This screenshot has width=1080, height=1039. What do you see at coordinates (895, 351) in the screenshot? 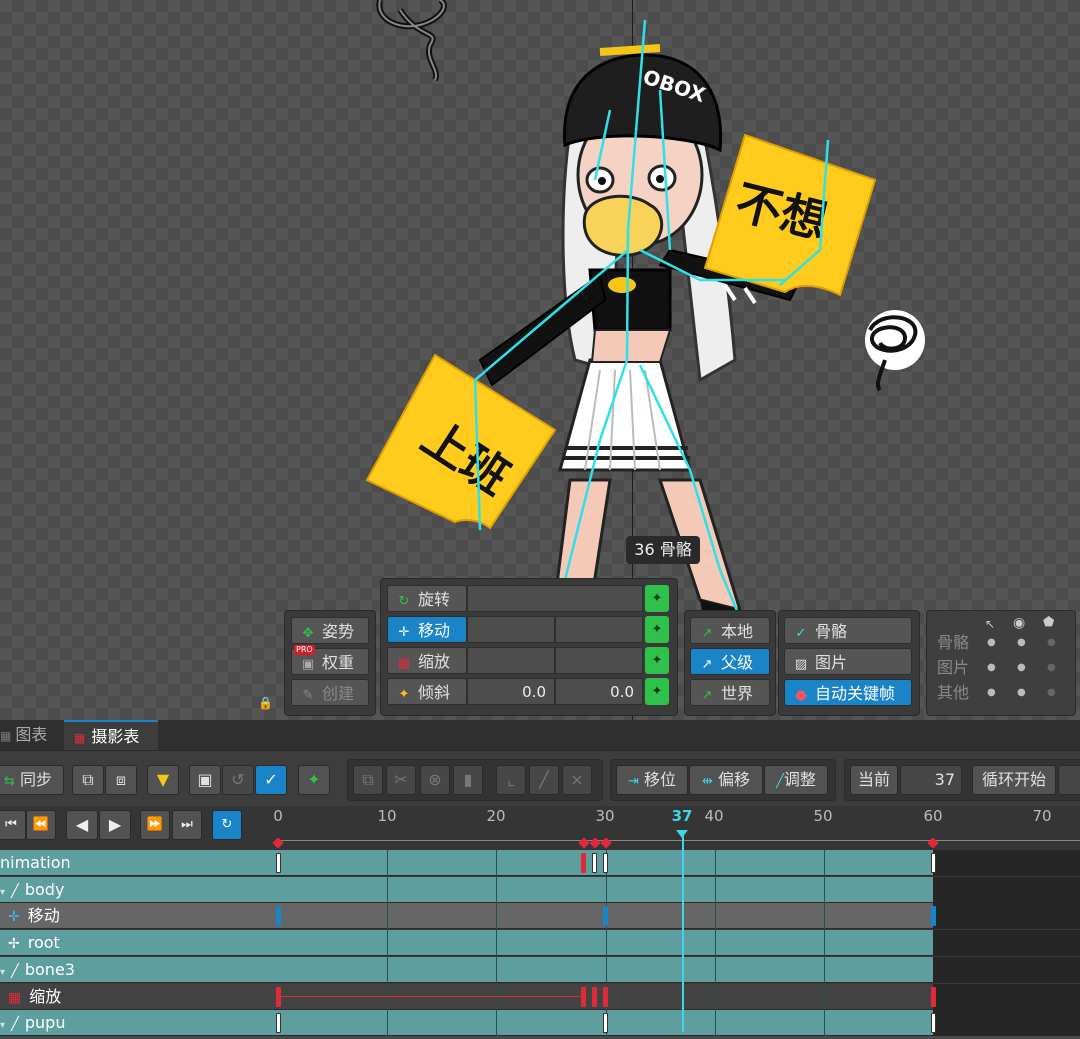
I see `scribble-right` at bounding box center [895, 351].